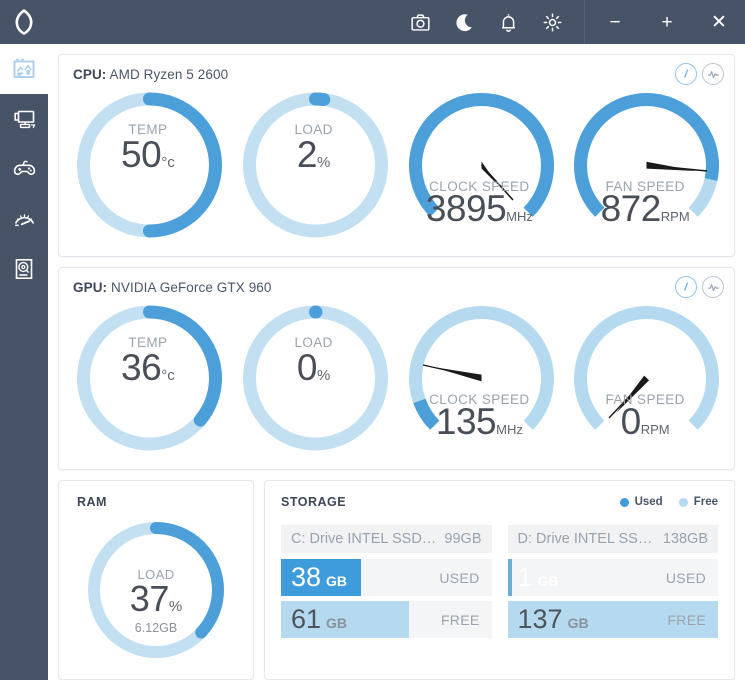 Image resolution: width=745 pixels, height=680 pixels. I want to click on hard-disk-icon, so click(24, 268).